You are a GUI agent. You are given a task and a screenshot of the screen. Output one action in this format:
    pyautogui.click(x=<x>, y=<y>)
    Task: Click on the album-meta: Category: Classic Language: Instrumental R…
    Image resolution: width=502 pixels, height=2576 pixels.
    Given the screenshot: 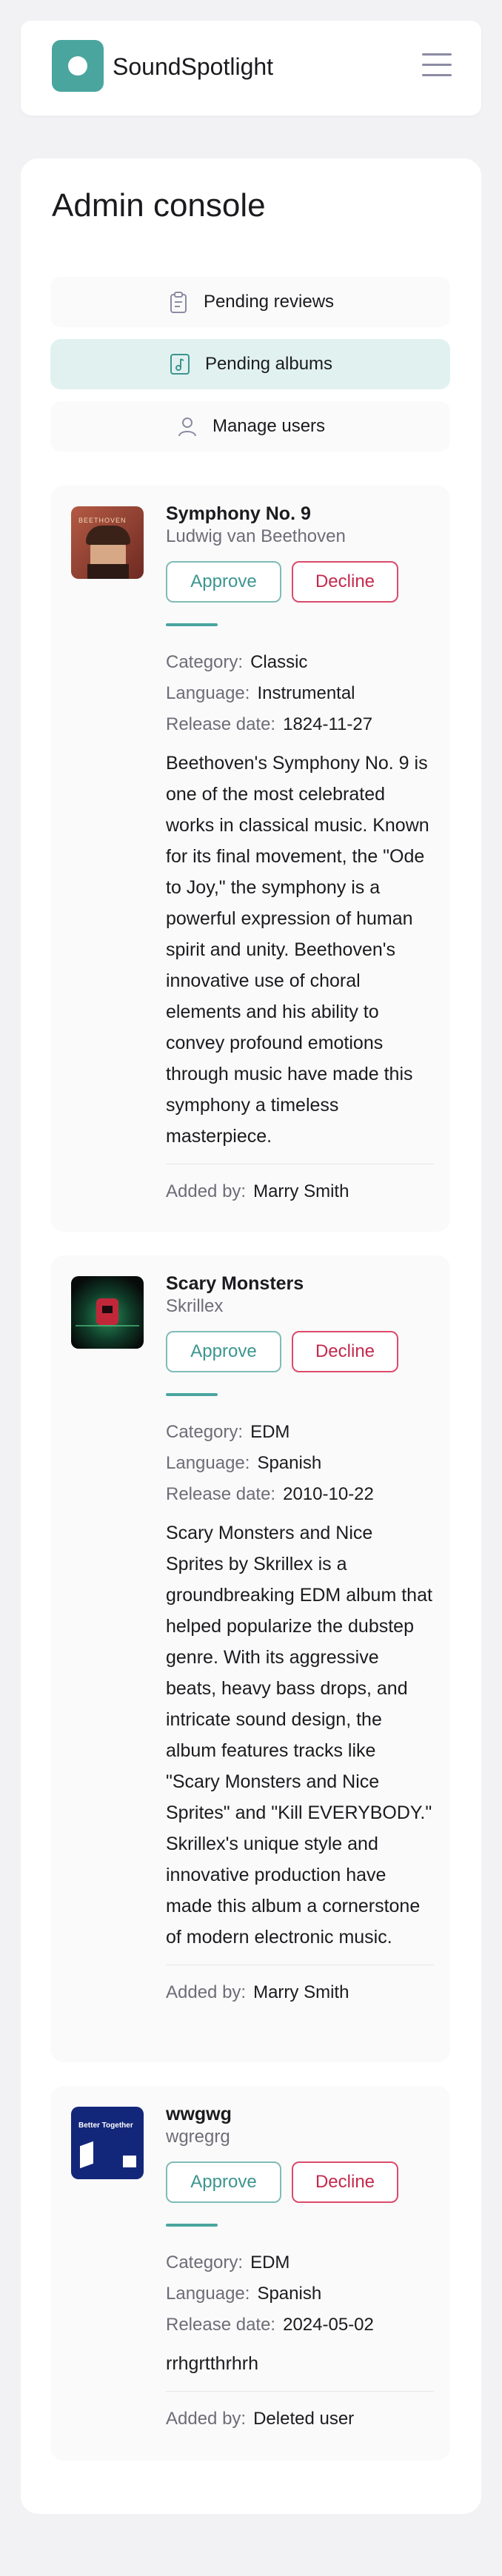 What is the action you would take?
    pyautogui.click(x=300, y=693)
    